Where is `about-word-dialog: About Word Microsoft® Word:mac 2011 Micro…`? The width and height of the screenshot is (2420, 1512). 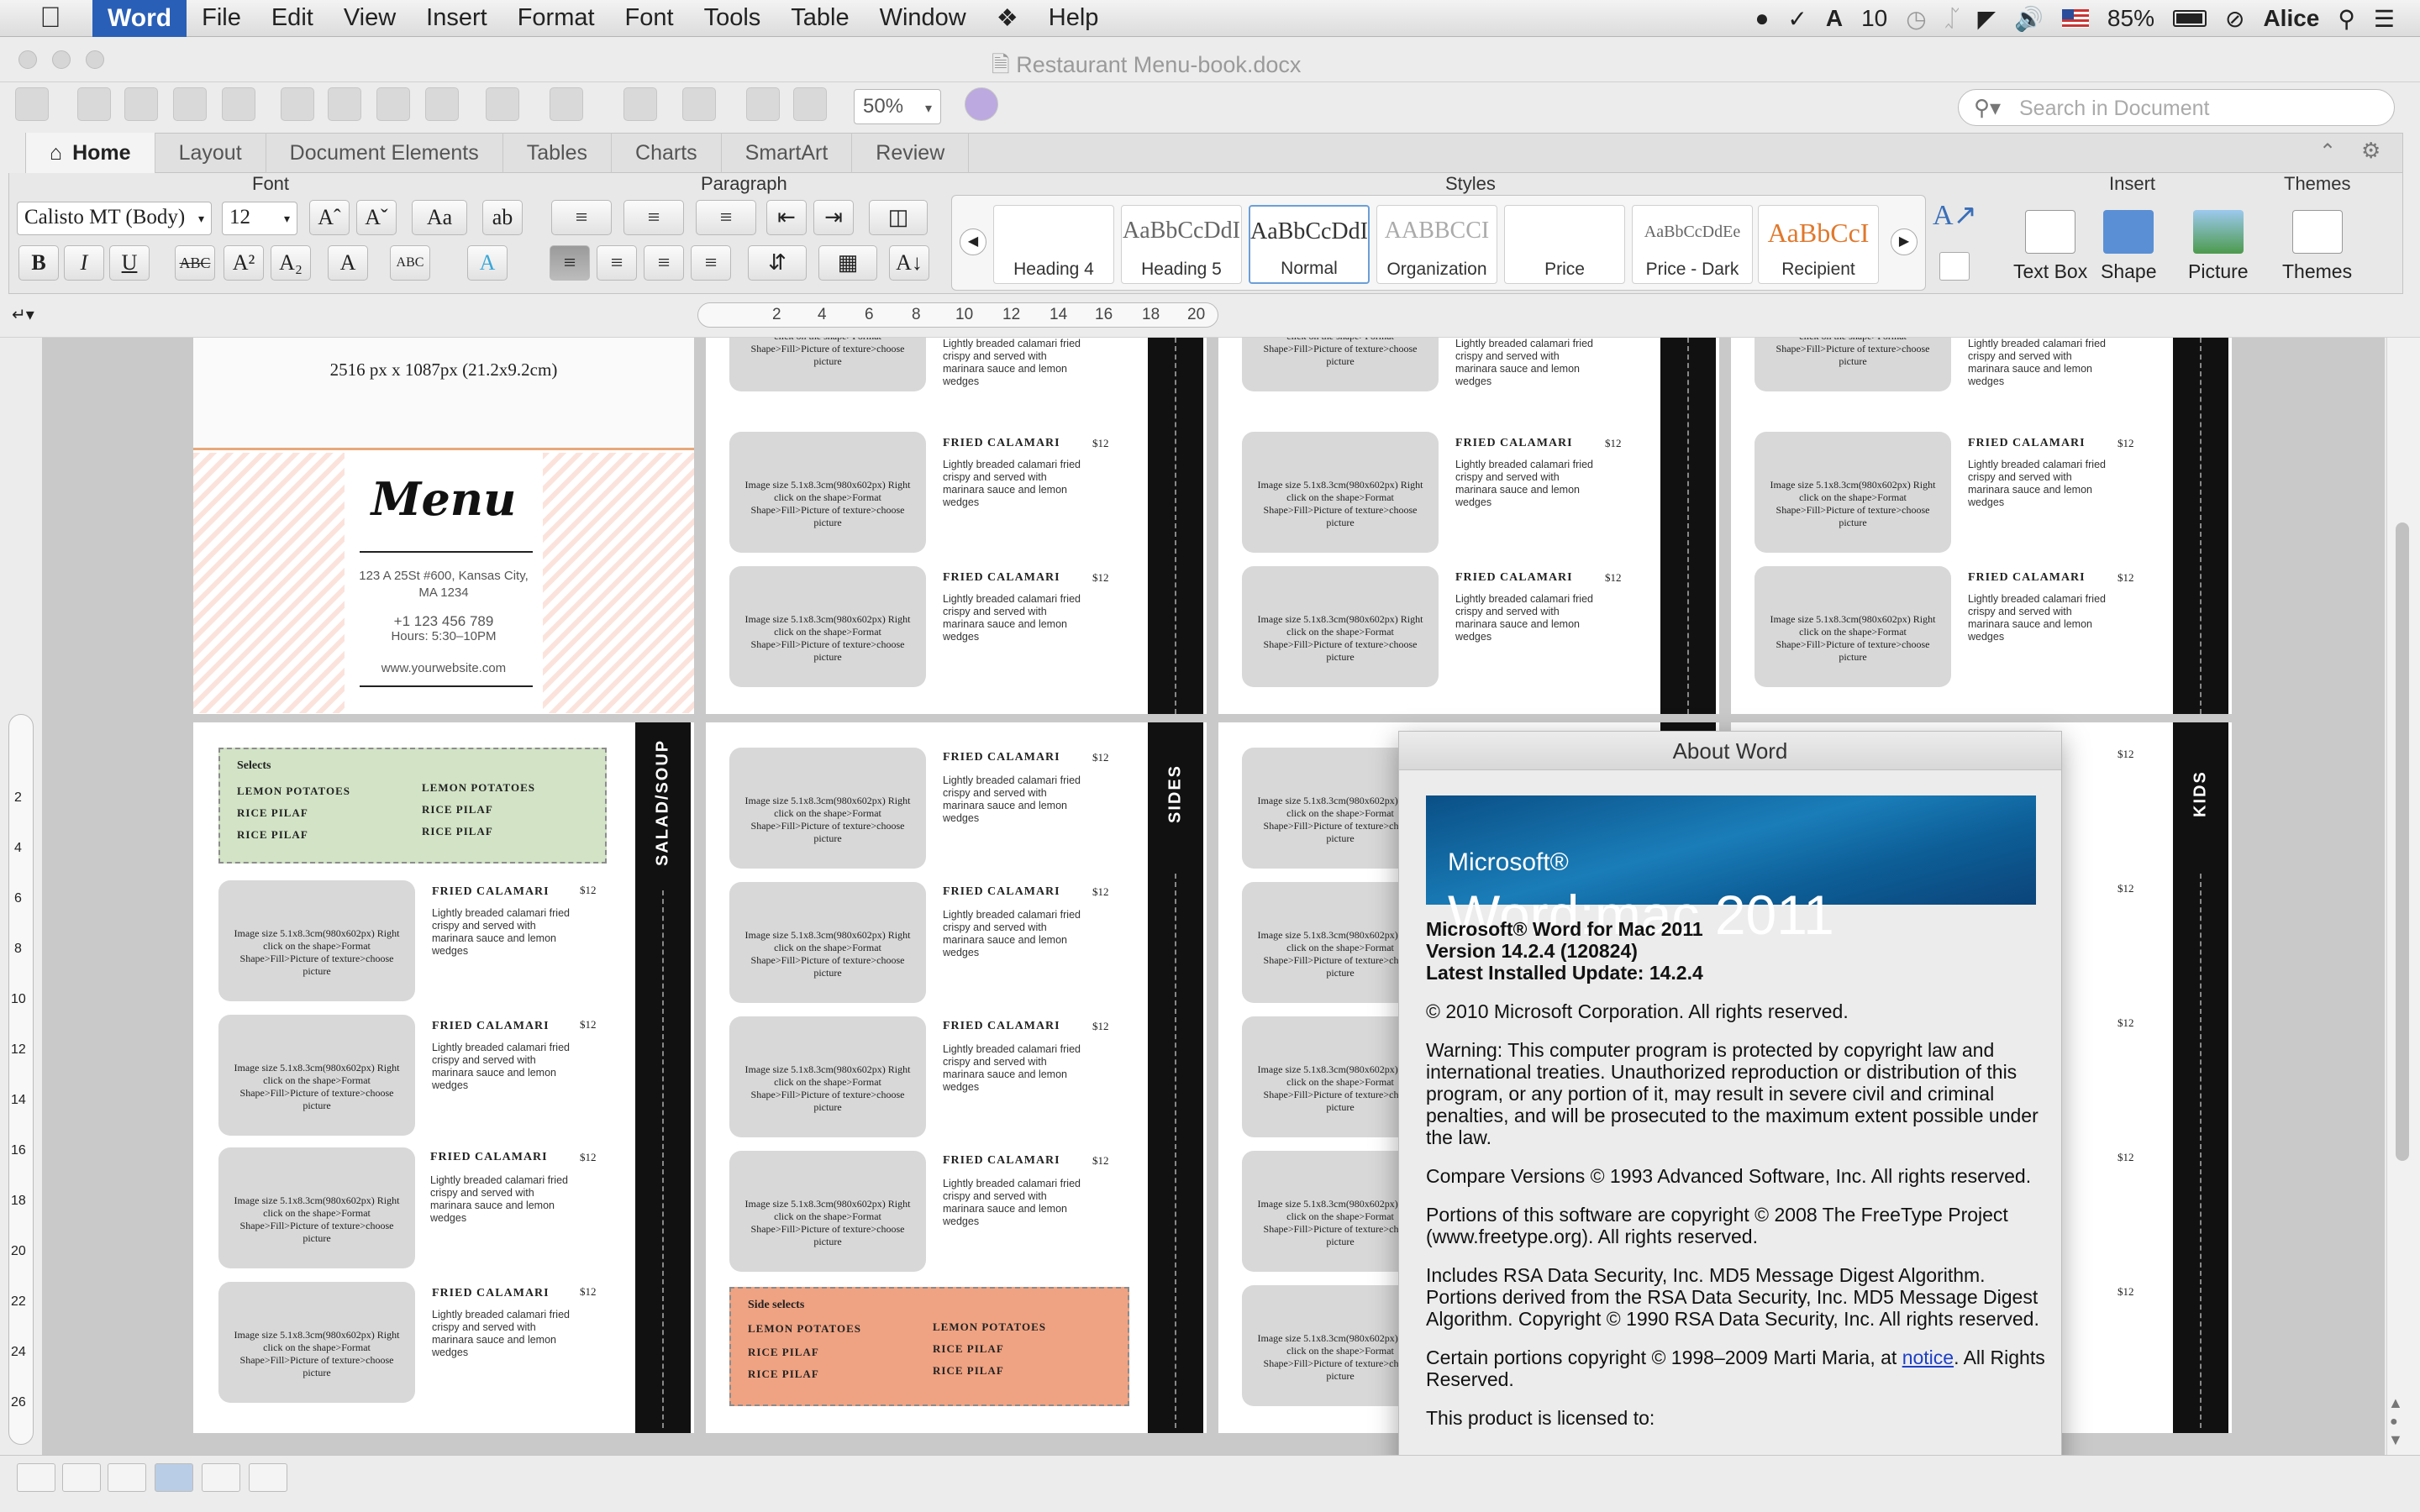 about-word-dialog: About Word Microsoft® Word:mac 2011 Micro… is located at coordinates (1730, 1121).